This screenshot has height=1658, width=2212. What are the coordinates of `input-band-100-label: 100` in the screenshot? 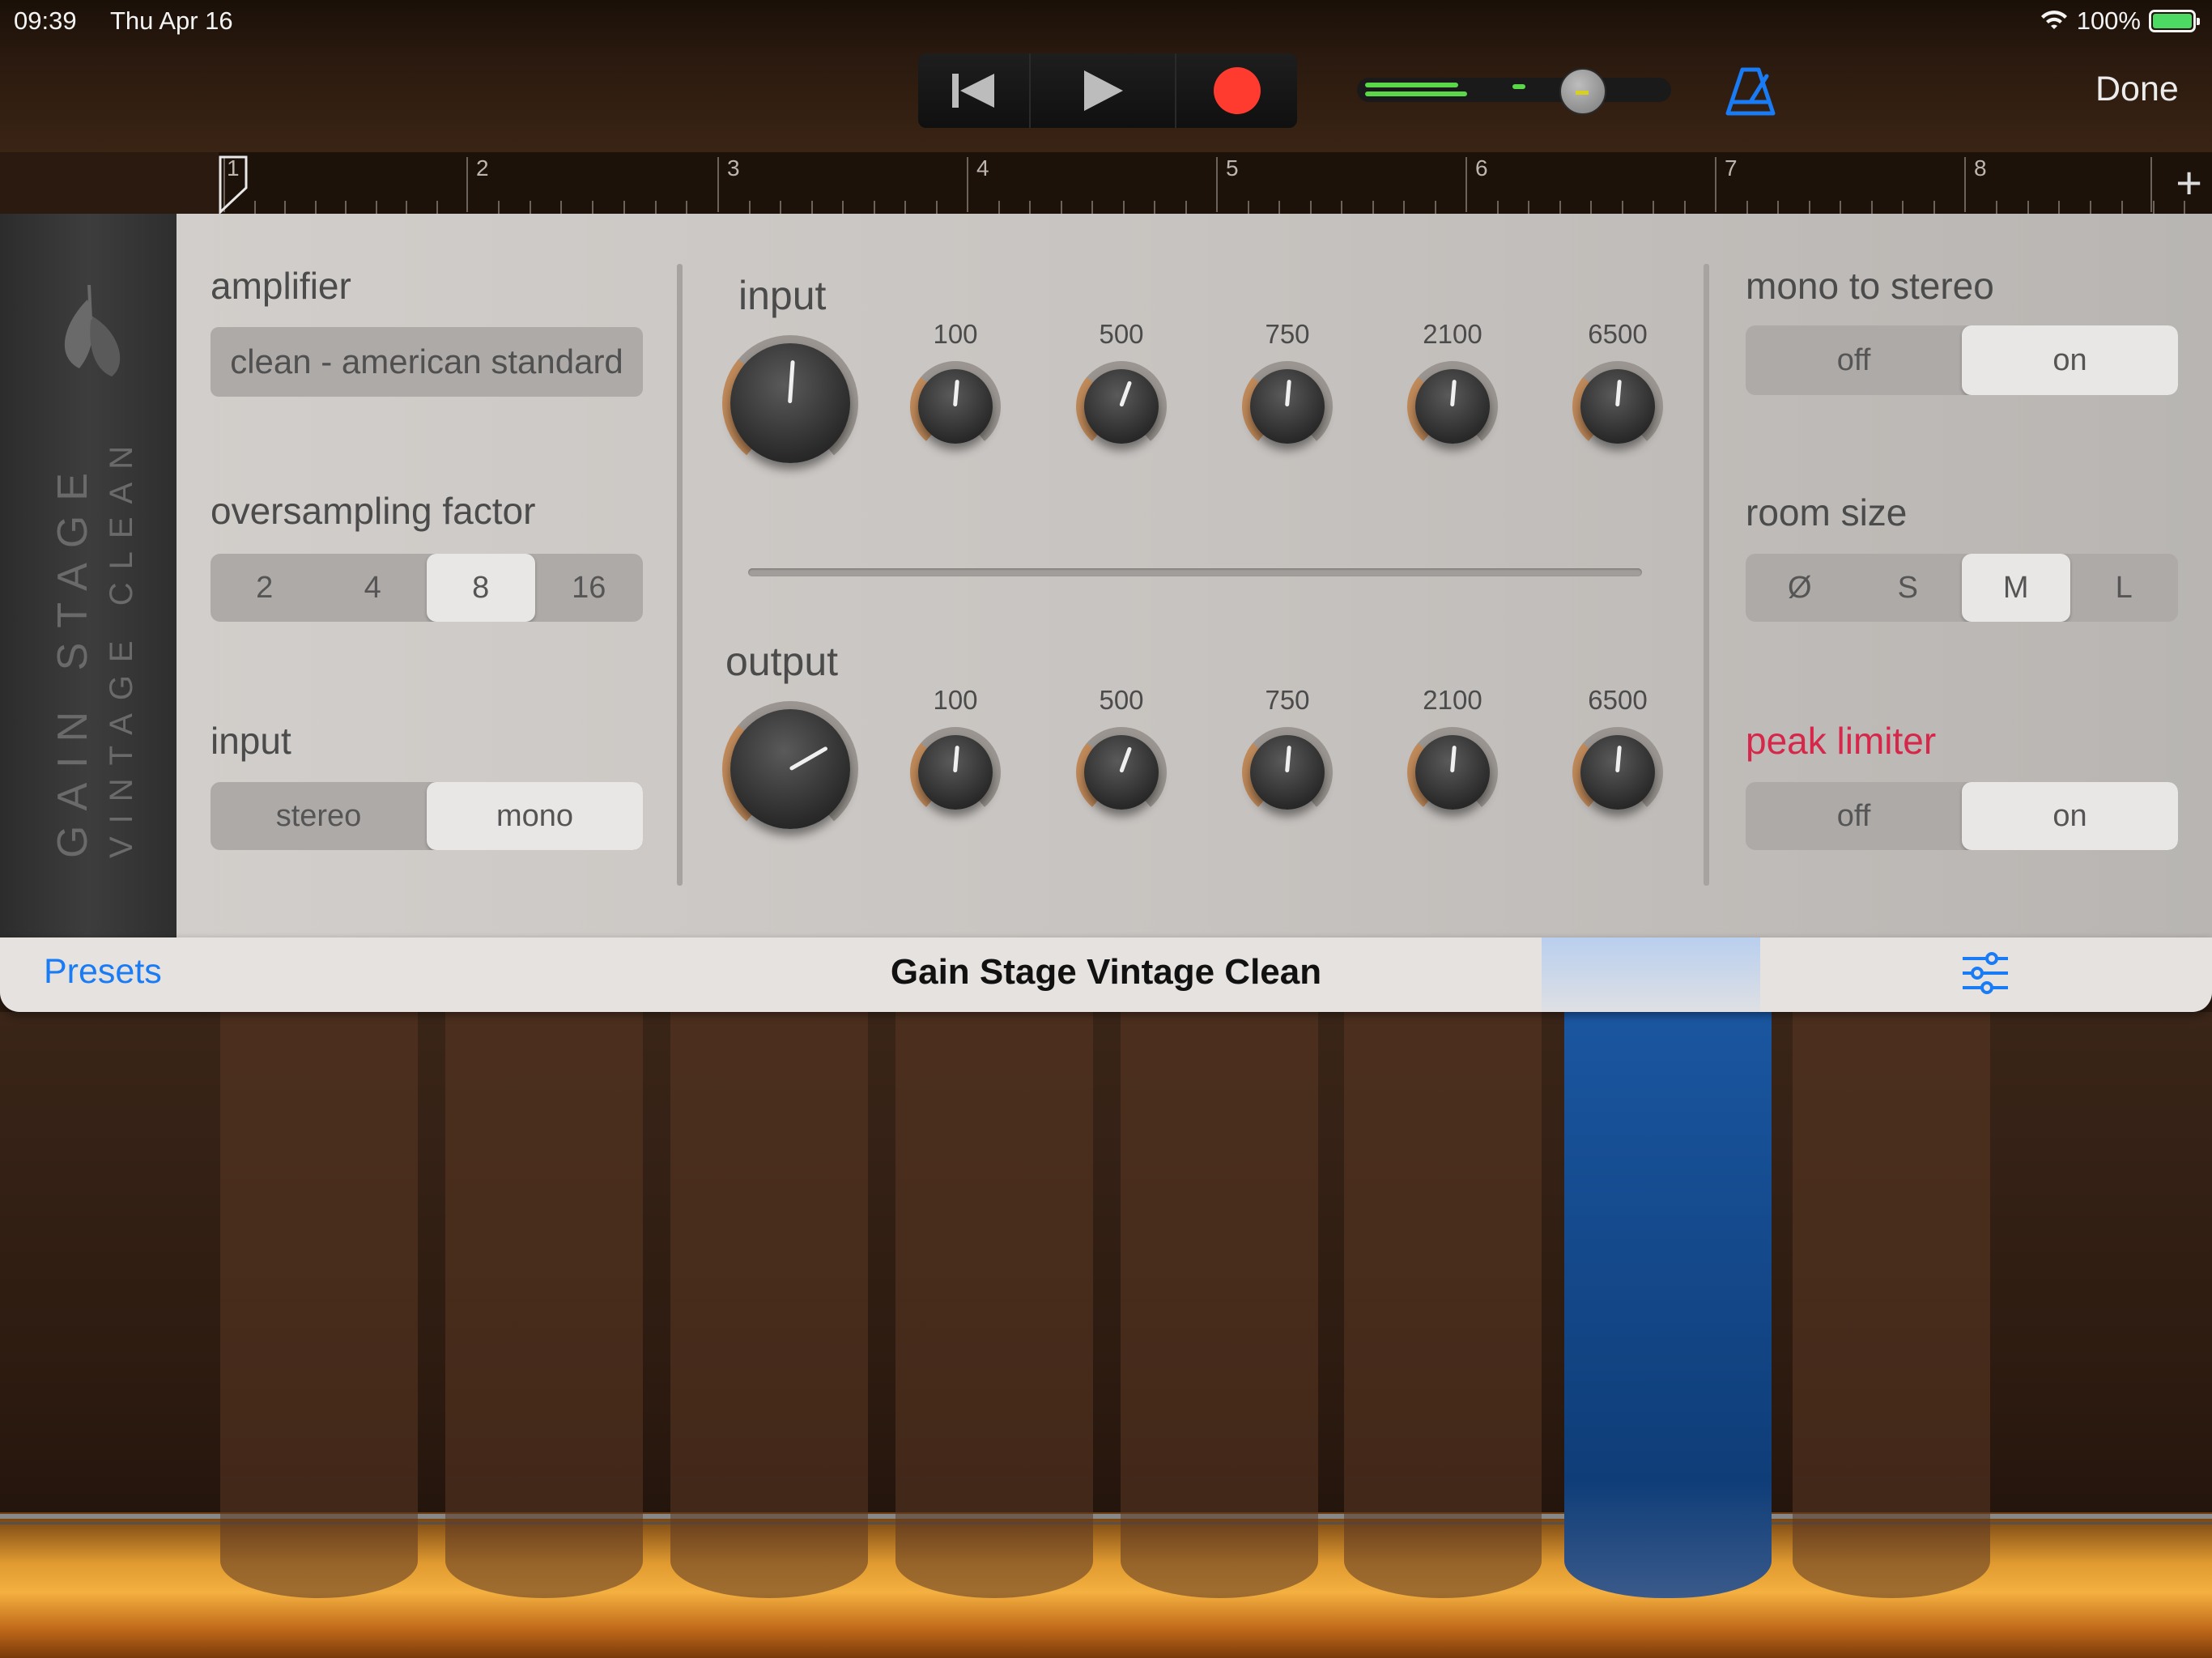 It's located at (956, 334).